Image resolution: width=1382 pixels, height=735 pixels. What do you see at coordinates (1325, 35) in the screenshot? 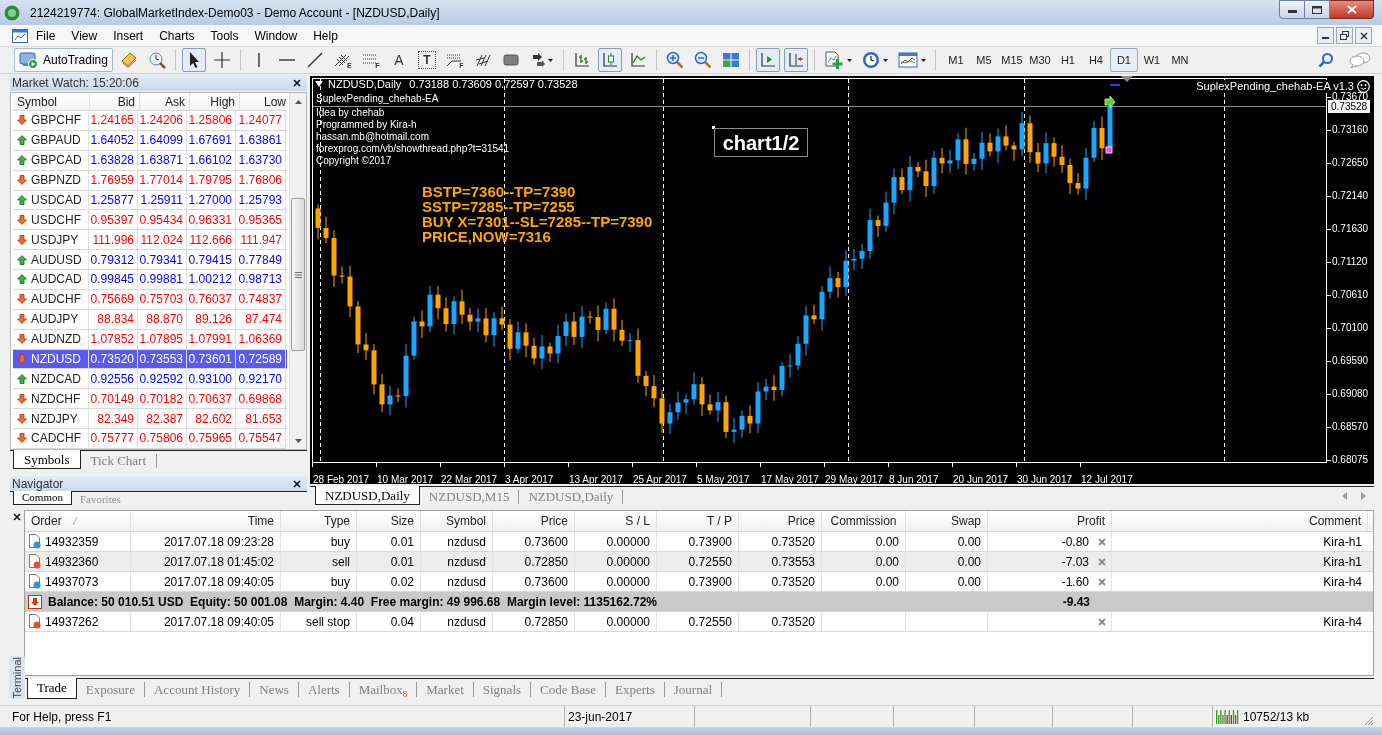
I see `child-minimize-button` at bounding box center [1325, 35].